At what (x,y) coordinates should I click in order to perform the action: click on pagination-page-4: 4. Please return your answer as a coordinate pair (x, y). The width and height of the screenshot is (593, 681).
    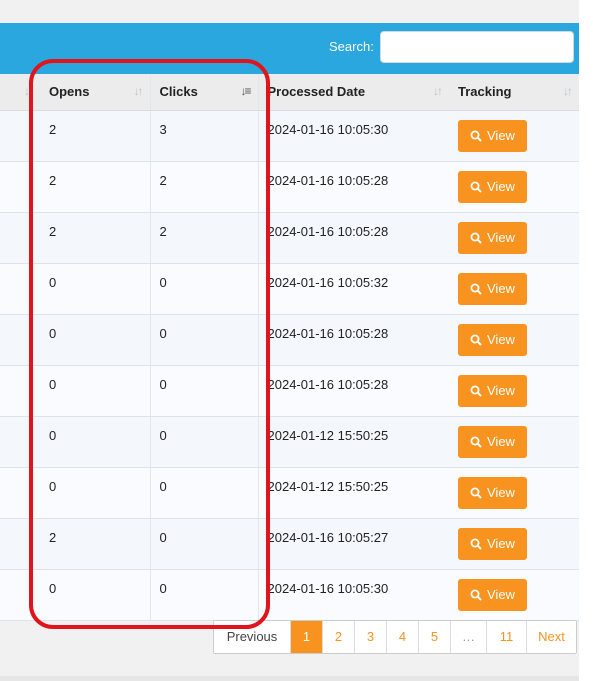
    Looking at the image, I should click on (402, 637).